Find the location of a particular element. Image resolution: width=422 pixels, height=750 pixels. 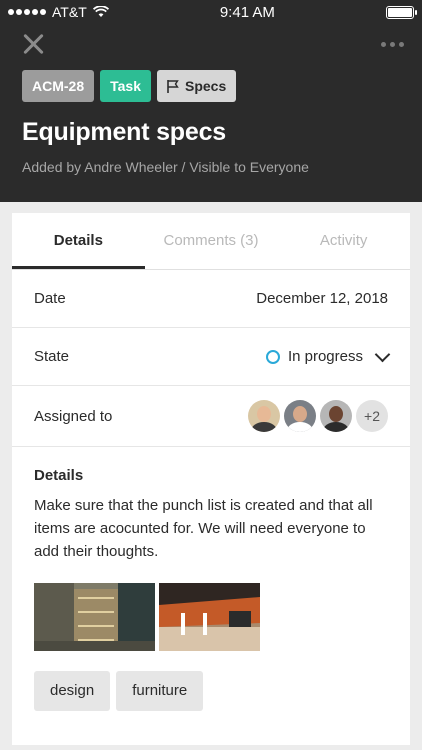

top-bar is located at coordinates (211, 44).